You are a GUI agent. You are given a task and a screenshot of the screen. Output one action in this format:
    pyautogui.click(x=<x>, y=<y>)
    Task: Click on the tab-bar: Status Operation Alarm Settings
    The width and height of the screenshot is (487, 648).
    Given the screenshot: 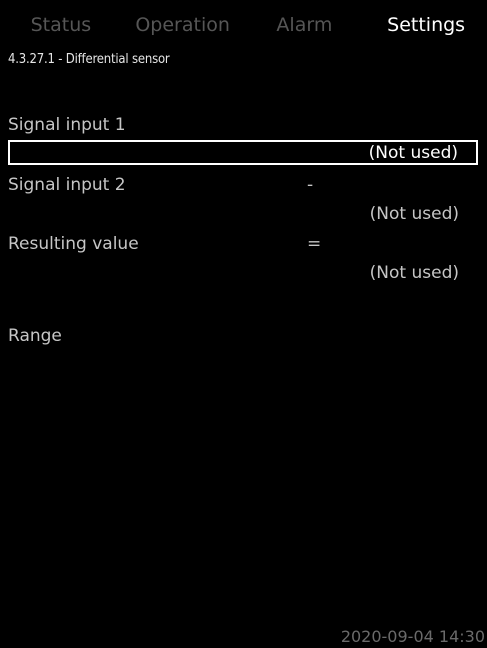 What is the action you would take?
    pyautogui.click(x=243, y=25)
    